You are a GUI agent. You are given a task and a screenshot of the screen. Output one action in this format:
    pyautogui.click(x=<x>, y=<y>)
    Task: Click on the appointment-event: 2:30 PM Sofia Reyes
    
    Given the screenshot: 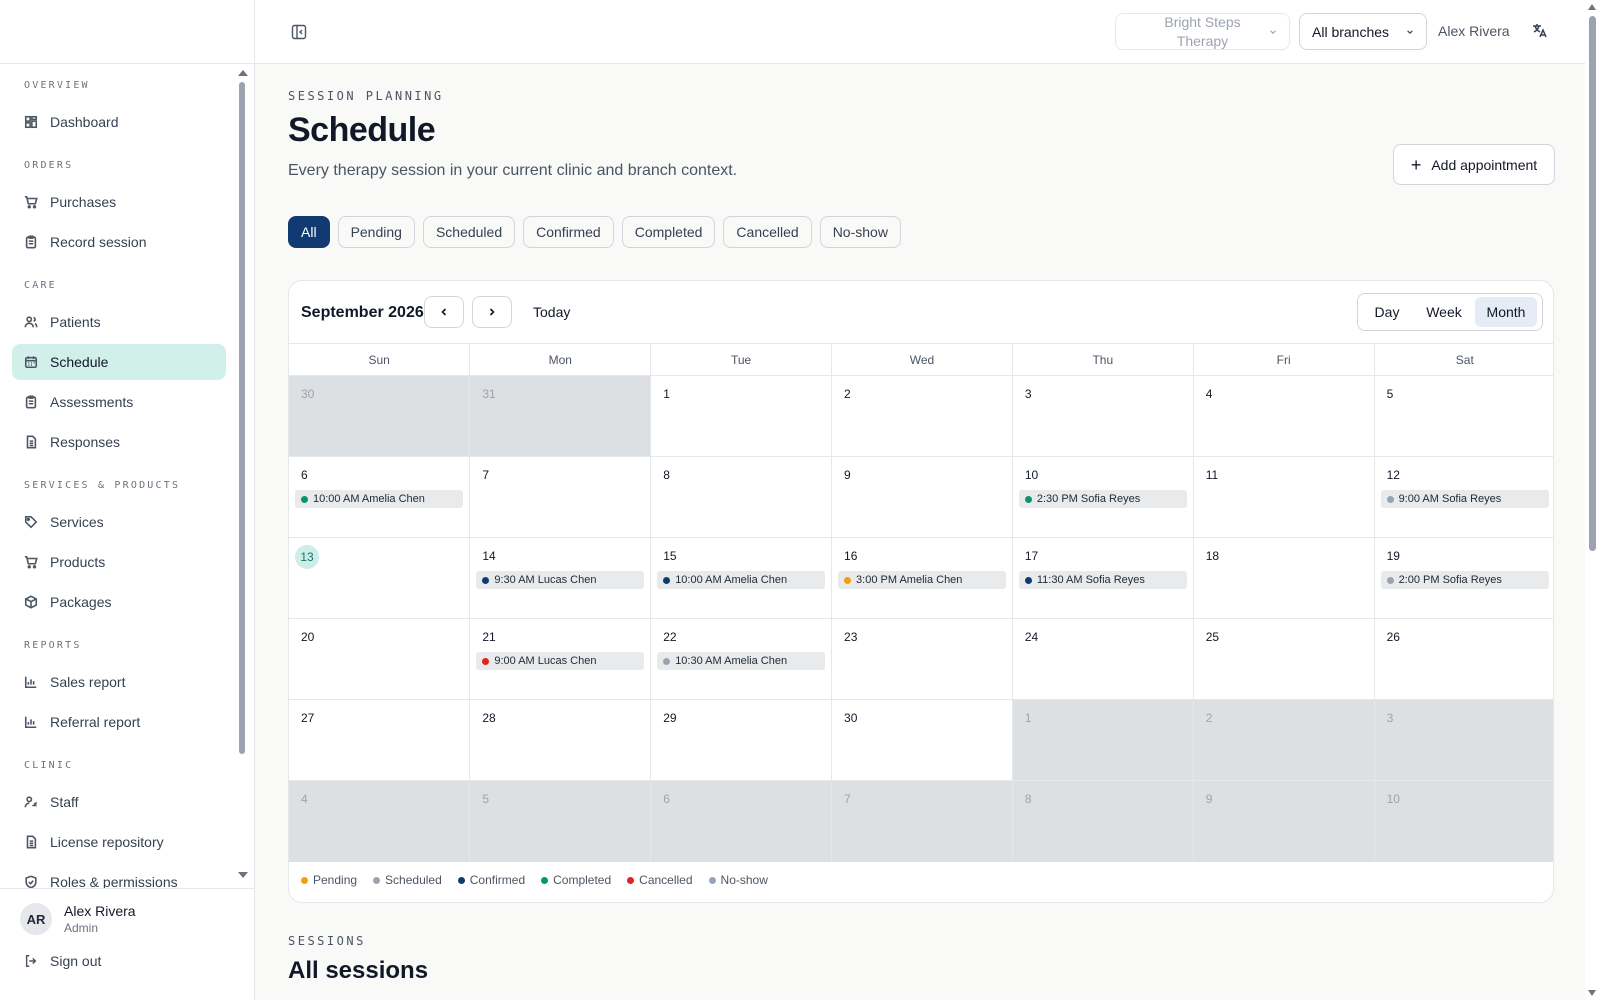 What is the action you would take?
    pyautogui.click(x=1102, y=499)
    